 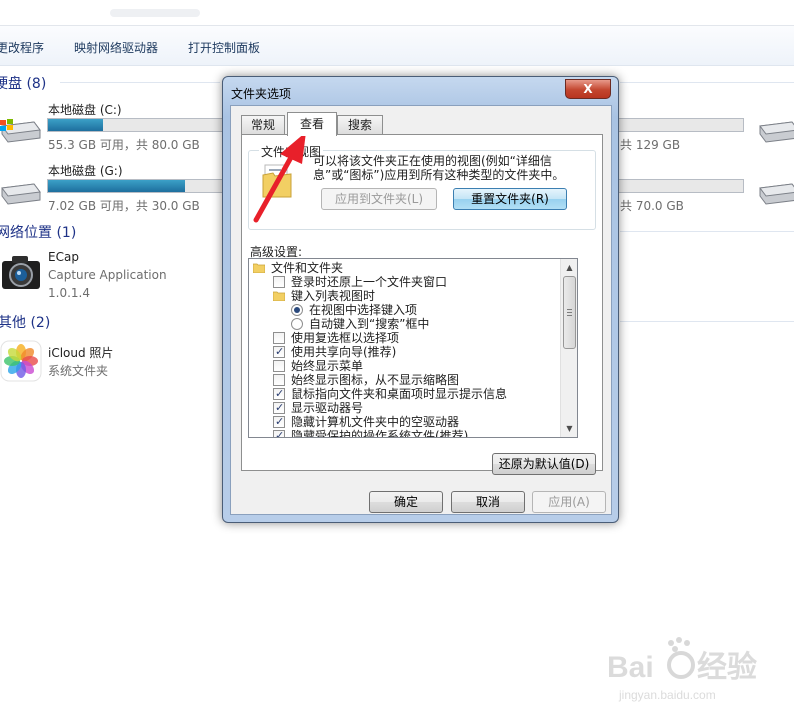 I want to click on hide-empty-drives-checkbox, so click(x=279, y=422).